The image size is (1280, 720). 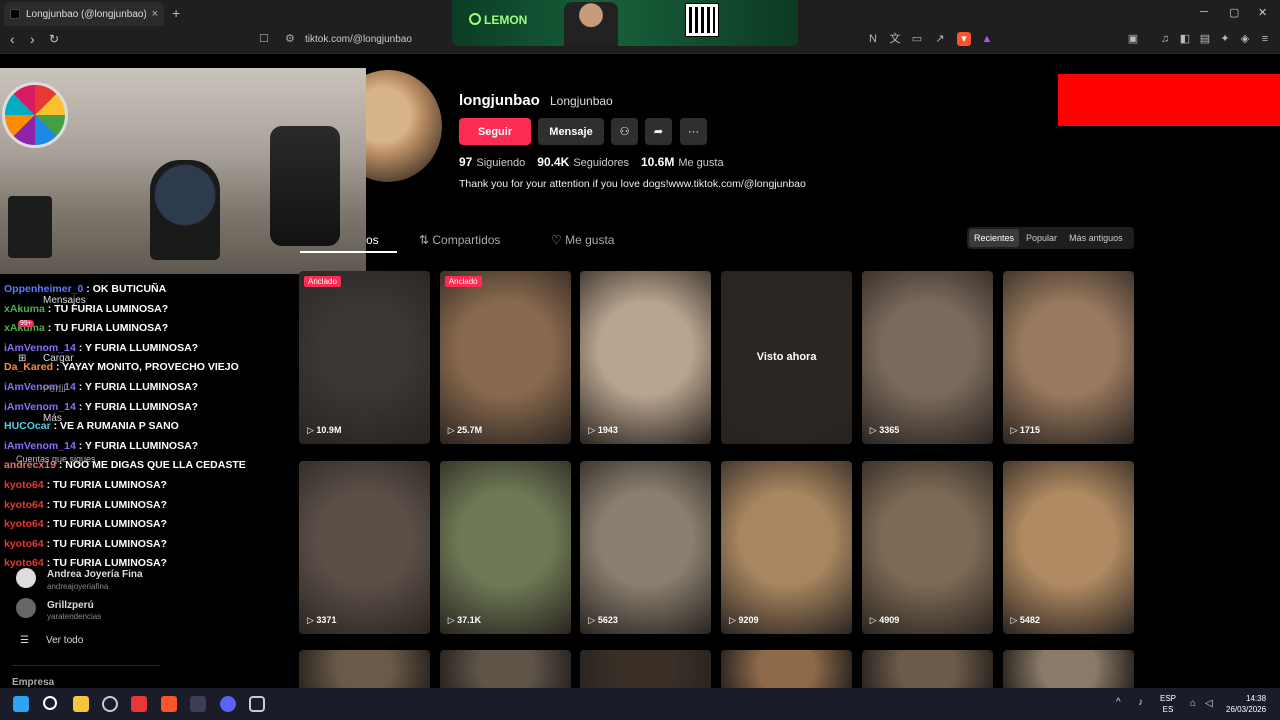 What do you see at coordinates (1168, 704) in the screenshot?
I see `language-indicator: ESP ES` at bounding box center [1168, 704].